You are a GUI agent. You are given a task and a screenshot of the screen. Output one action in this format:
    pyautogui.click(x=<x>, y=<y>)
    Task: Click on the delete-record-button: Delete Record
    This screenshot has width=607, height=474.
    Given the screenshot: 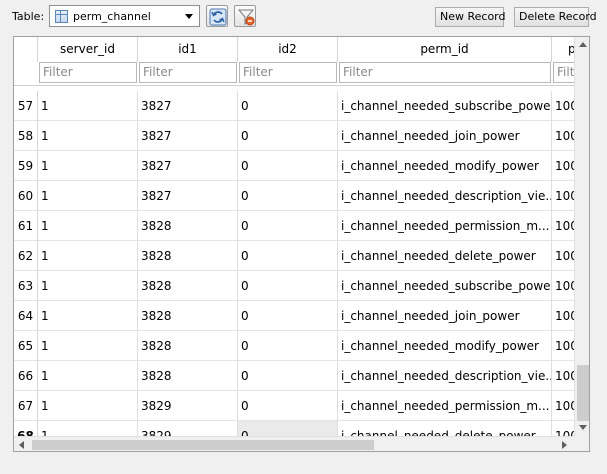 What is the action you would take?
    pyautogui.click(x=555, y=17)
    